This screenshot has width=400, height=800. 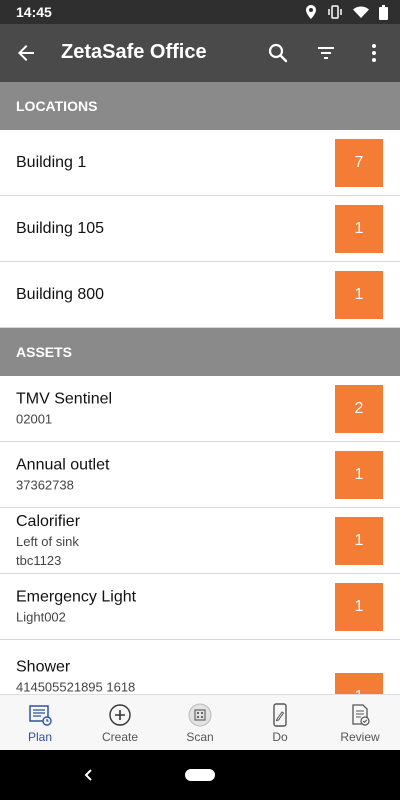 I want to click on count-badge: 7, so click(x=359, y=162).